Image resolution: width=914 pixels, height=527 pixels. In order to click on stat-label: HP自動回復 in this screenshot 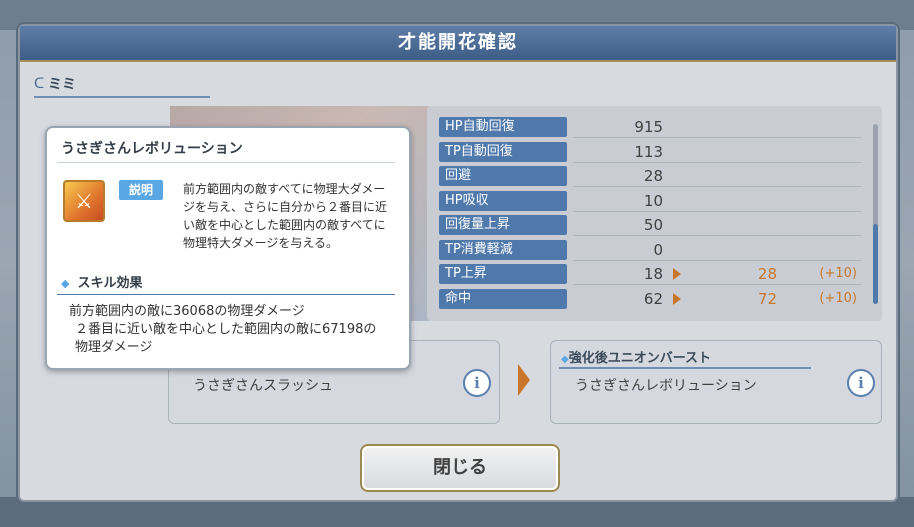, I will do `click(503, 127)`.